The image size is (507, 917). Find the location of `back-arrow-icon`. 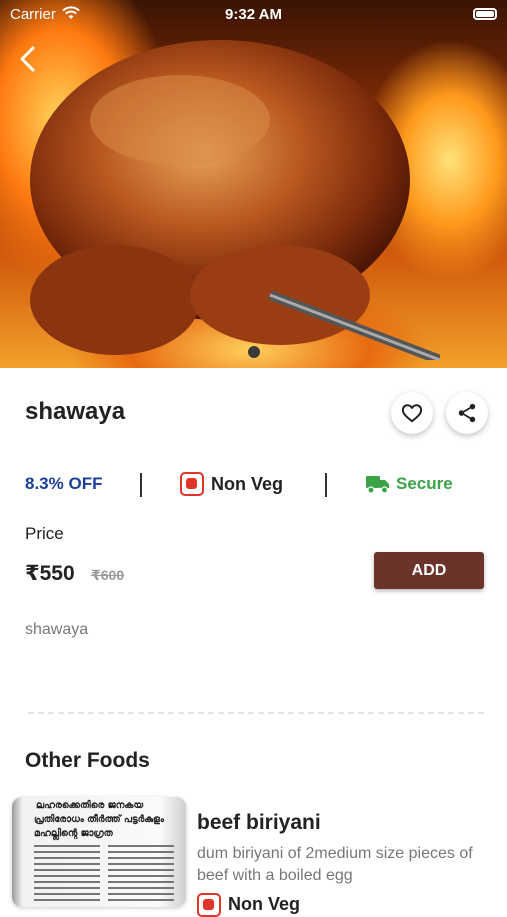

back-arrow-icon is located at coordinates (29, 59).